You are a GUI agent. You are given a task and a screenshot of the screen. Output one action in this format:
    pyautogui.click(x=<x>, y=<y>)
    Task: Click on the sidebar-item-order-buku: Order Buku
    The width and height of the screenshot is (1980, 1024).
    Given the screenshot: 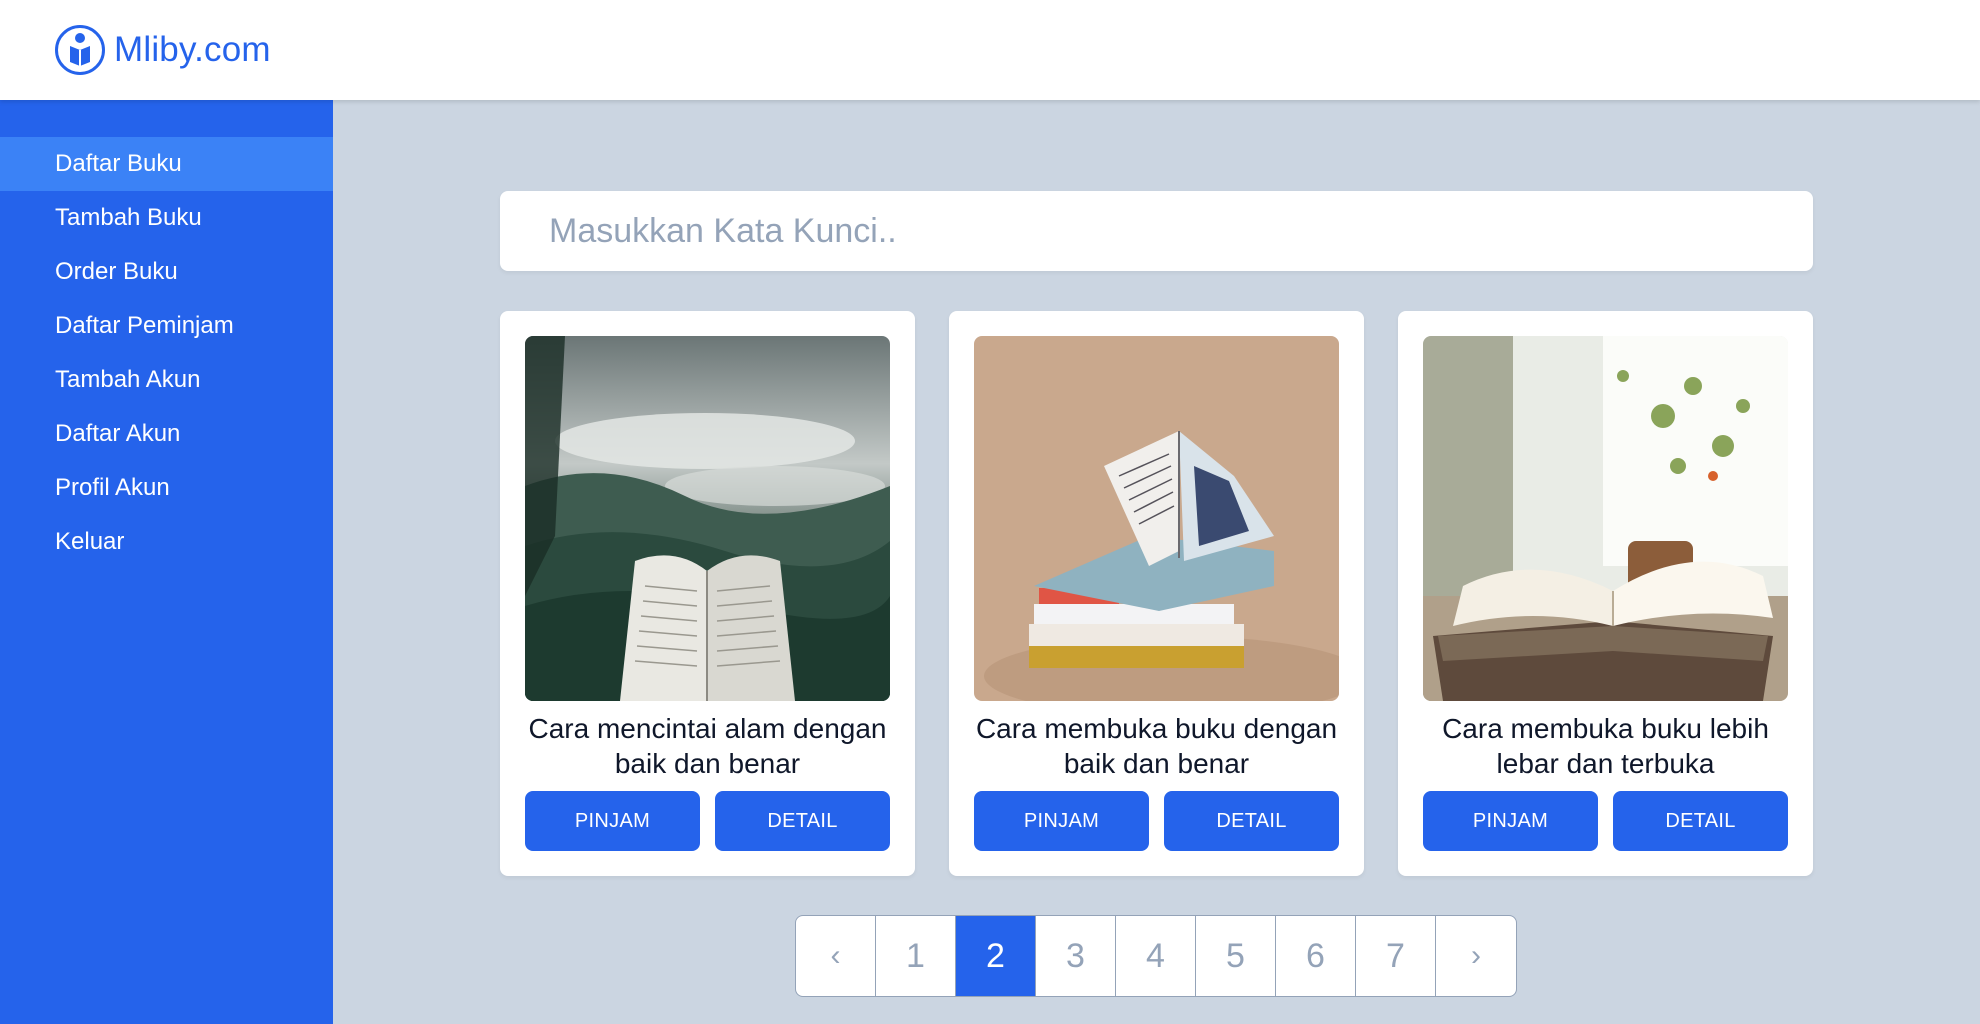 What is the action you would take?
    pyautogui.click(x=166, y=272)
    